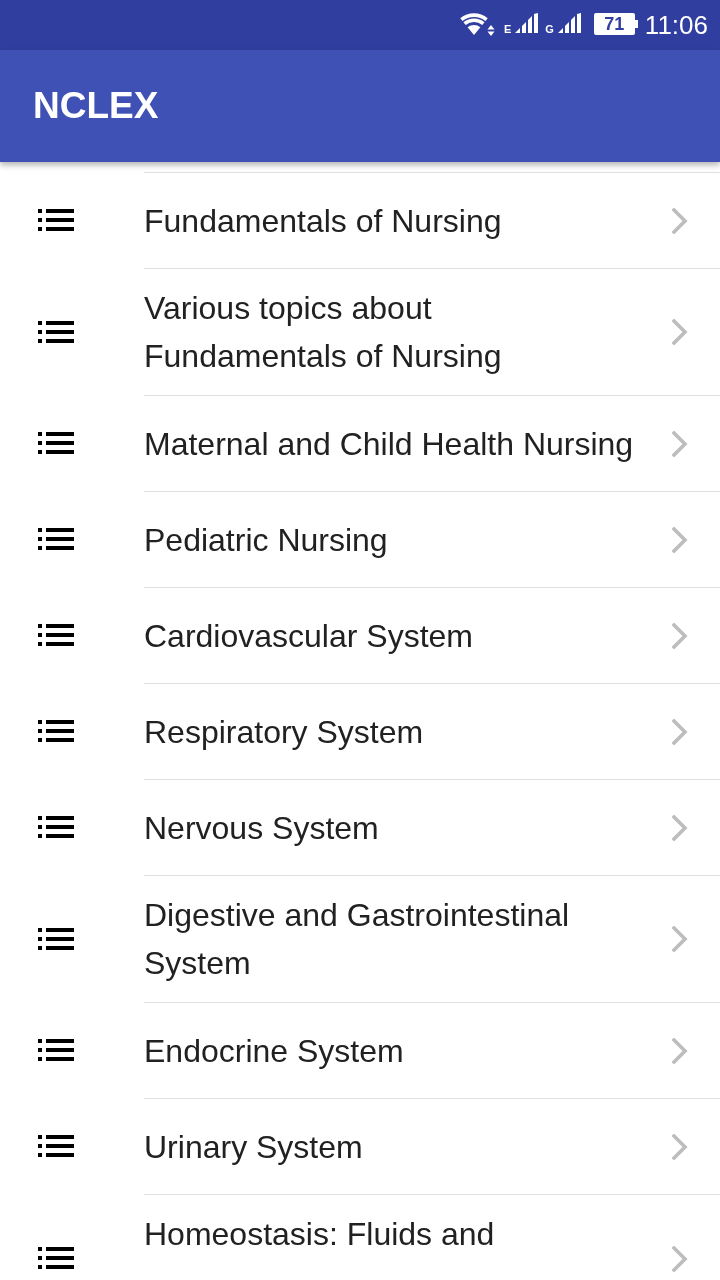  I want to click on topic-title: Homeostasis: Fluids and, so click(319, 1234).